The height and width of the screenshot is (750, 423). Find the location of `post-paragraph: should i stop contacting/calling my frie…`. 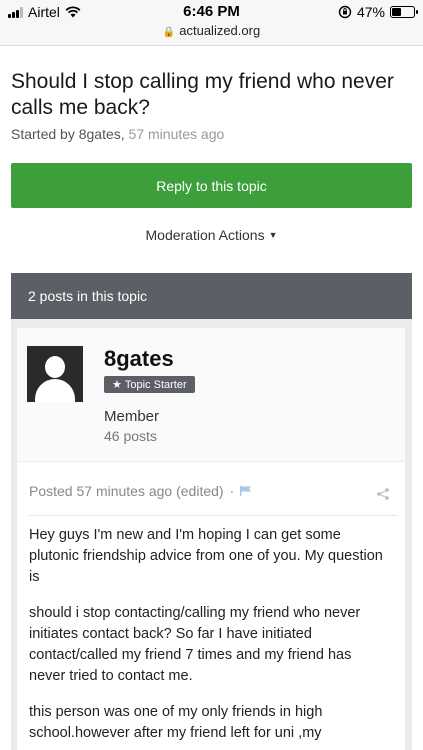

post-paragraph: should i stop contacting/calling my frie… is located at coordinates (195, 644).